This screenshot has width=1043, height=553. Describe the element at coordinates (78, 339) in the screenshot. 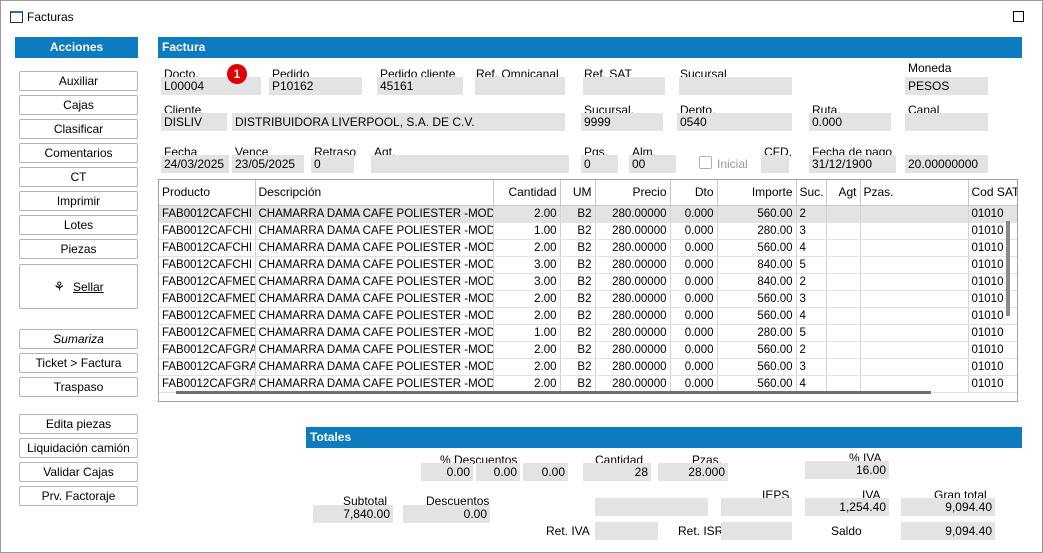

I see `sumariza-button: Sumariza` at that location.